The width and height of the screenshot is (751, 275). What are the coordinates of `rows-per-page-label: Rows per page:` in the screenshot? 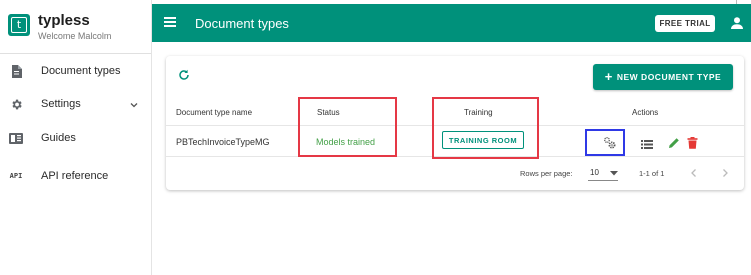 It's located at (546, 173).